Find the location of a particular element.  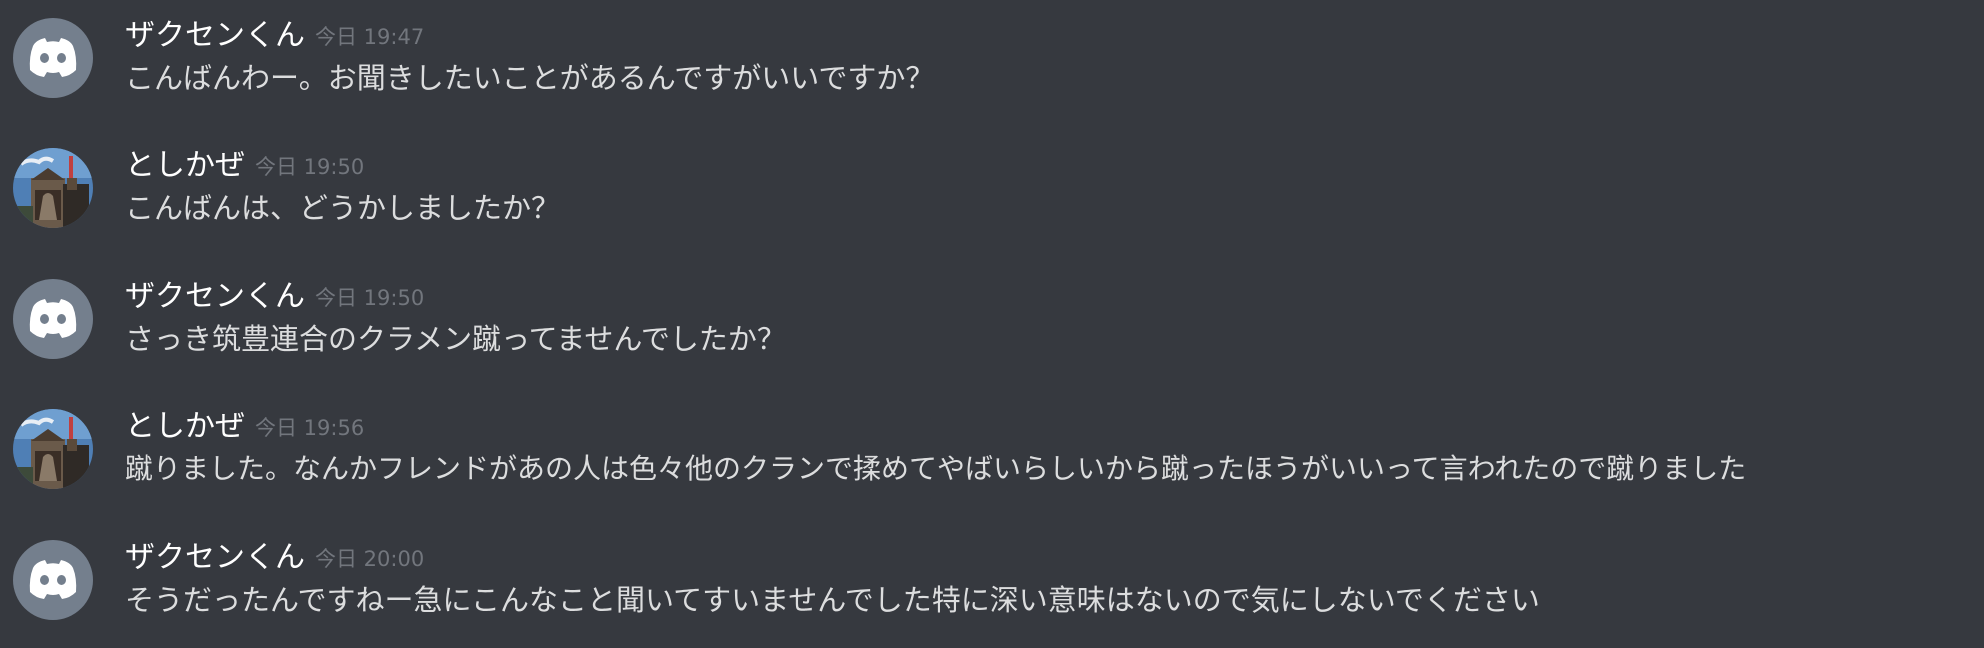

message-header: ザクセンくん 今日 20:00 is located at coordinates (274, 558).